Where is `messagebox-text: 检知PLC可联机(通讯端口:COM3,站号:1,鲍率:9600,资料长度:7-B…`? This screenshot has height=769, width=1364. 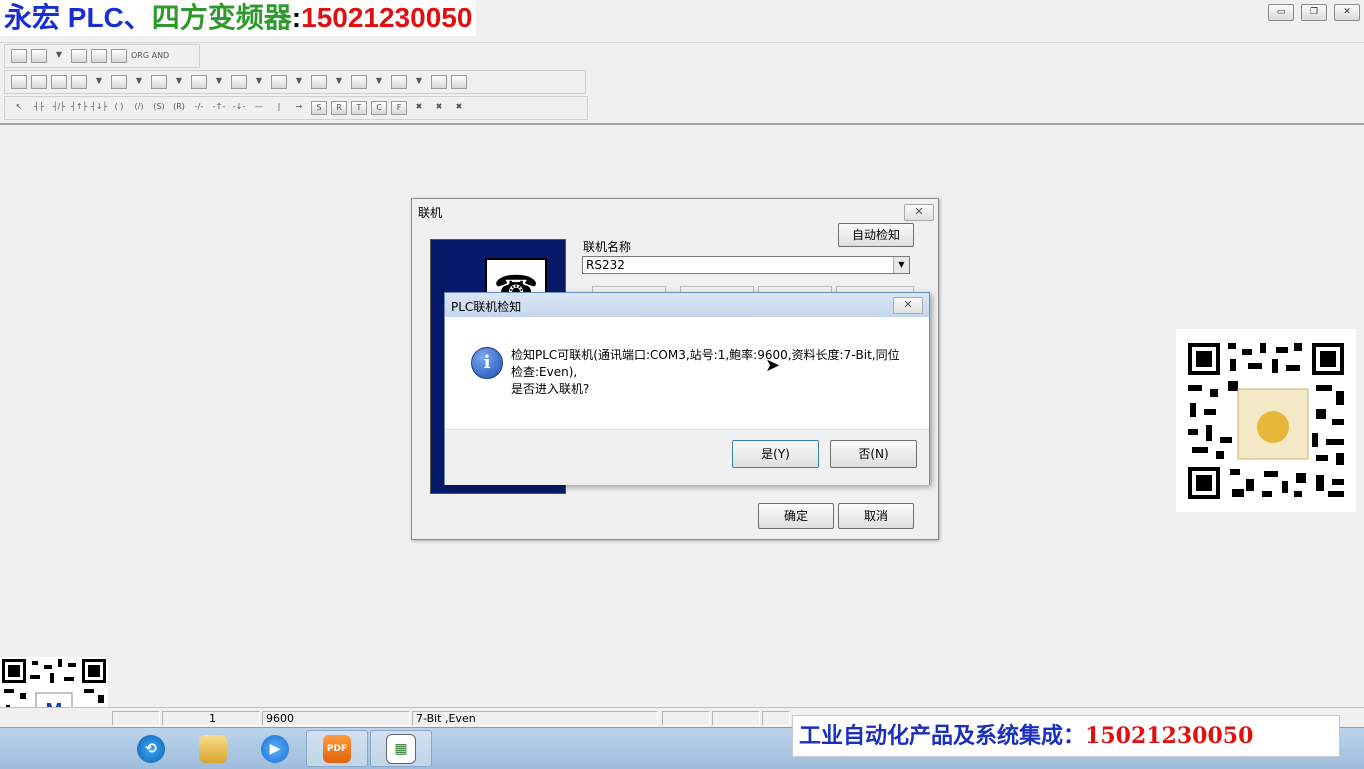
messagebox-text: 检知PLC可联机(通讯端口:COM3,站号:1,鲍率:9600,资料长度:7-B… is located at coordinates (711, 372).